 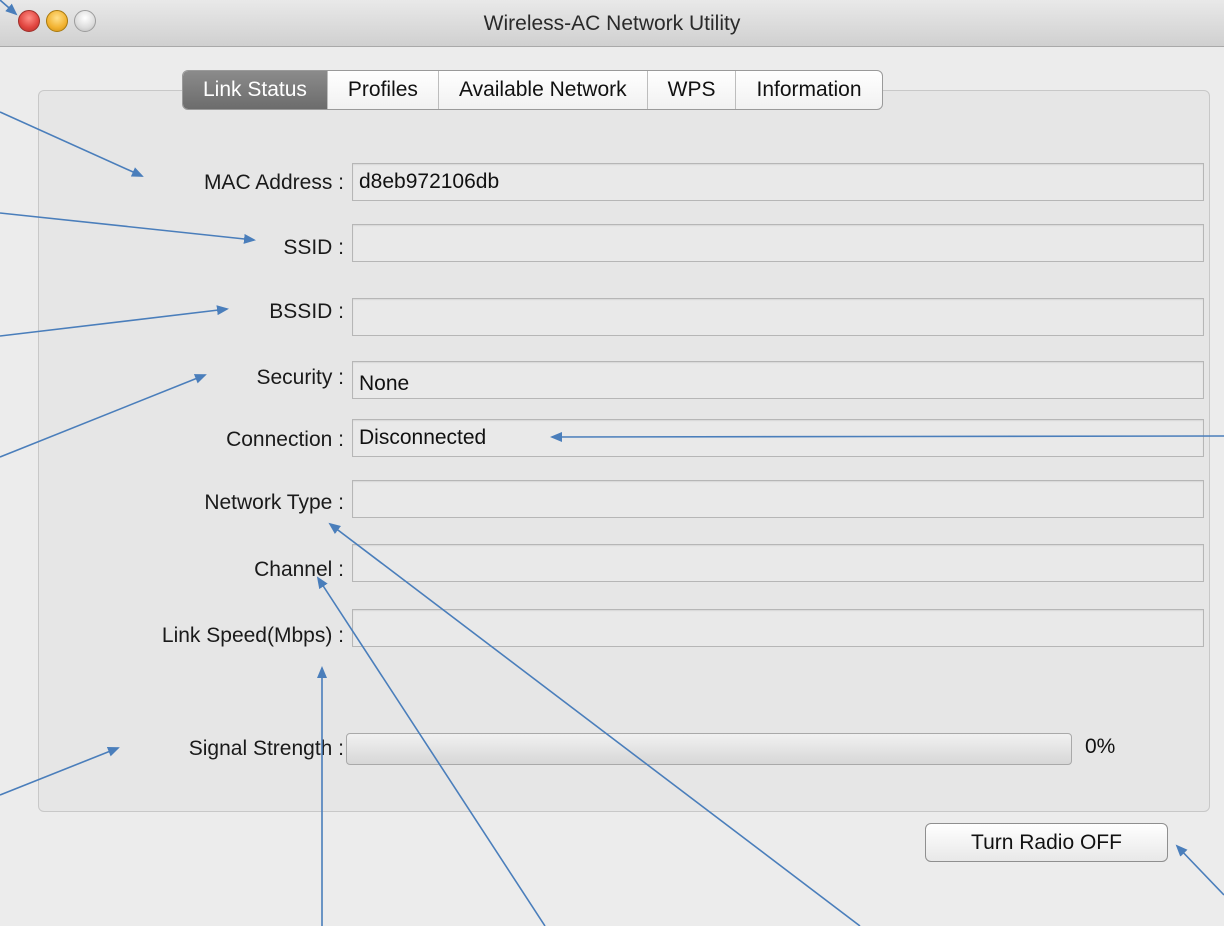 I want to click on tab-profiles: Profiles, so click(x=382, y=90).